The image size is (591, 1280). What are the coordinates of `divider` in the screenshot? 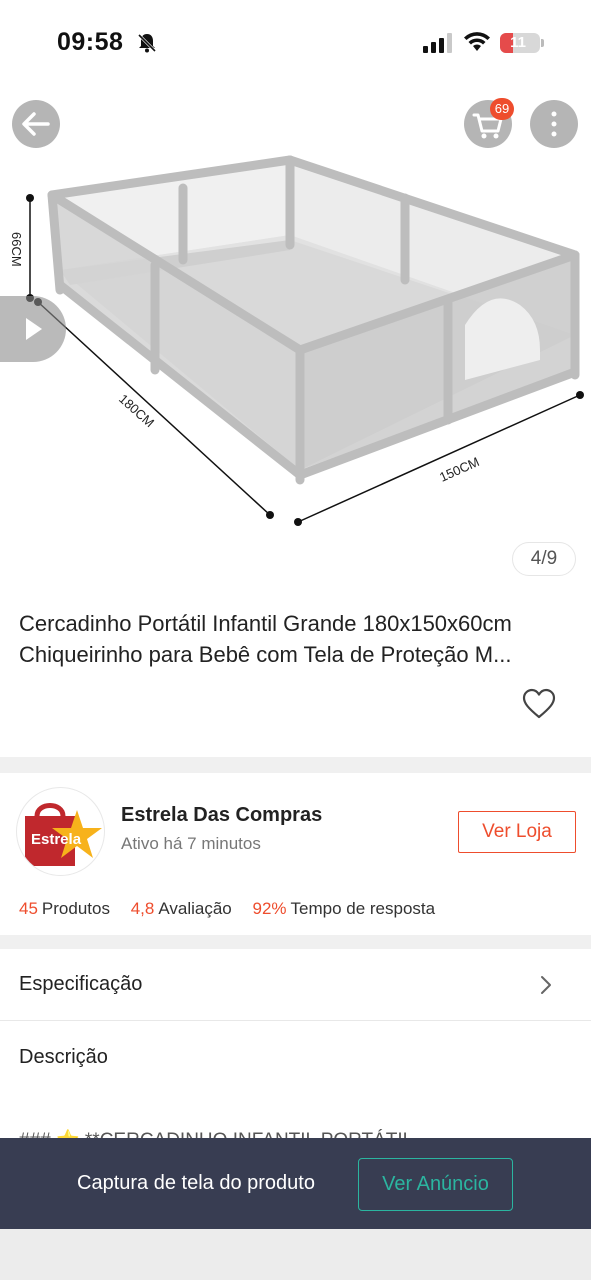 It's located at (295, 1020).